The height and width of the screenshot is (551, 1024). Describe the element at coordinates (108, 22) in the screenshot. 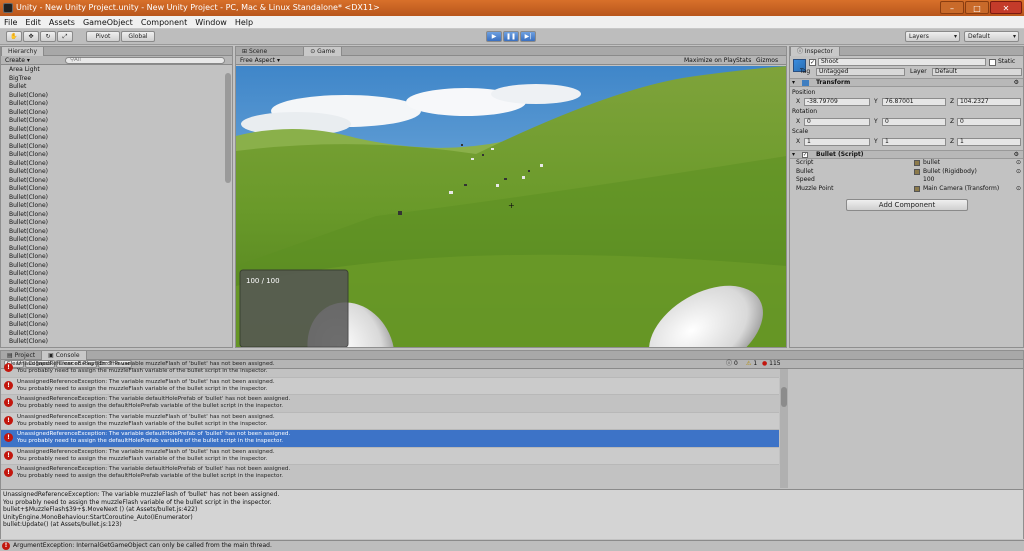

I see `menu-gameobject: GameObject` at that location.